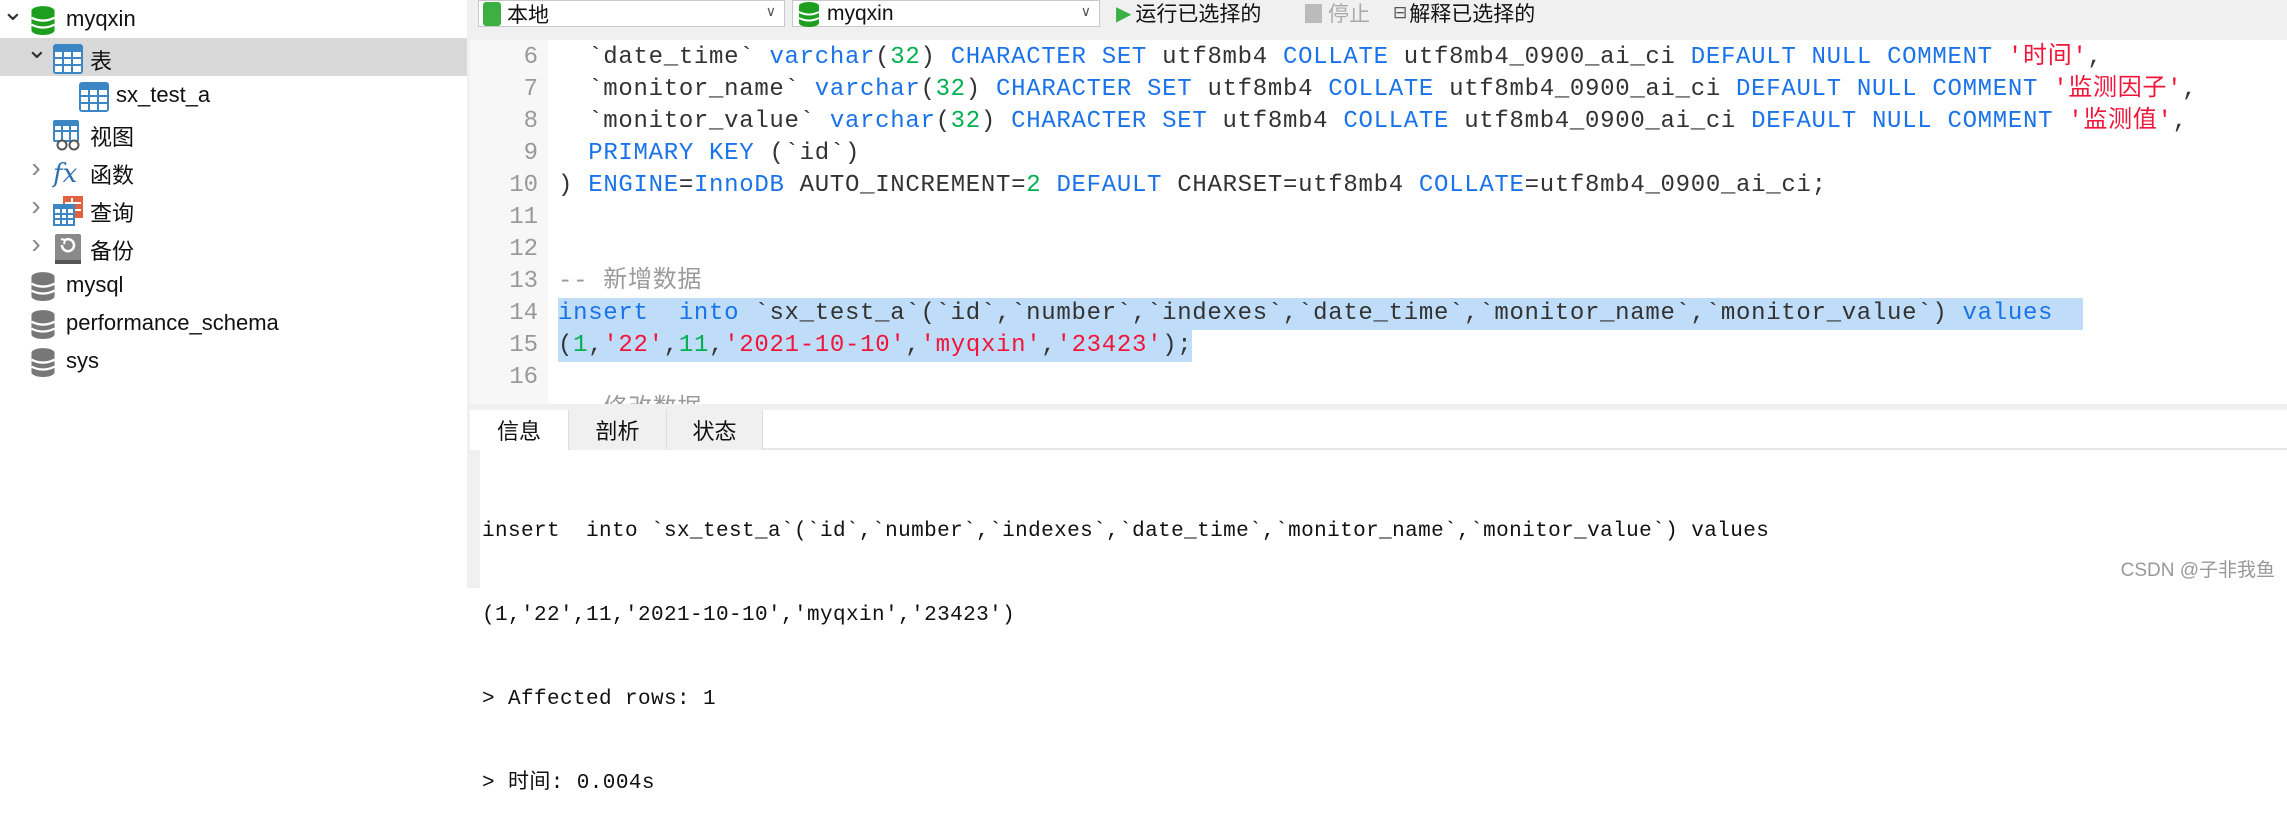 This screenshot has height=826, width=2287. What do you see at coordinates (1382, 20) in the screenshot?
I see `query-toolbar: 本地 ∨ myqxin ∨ ▶ 运行已选择的 停止 ⊟ 解释已选择的` at bounding box center [1382, 20].